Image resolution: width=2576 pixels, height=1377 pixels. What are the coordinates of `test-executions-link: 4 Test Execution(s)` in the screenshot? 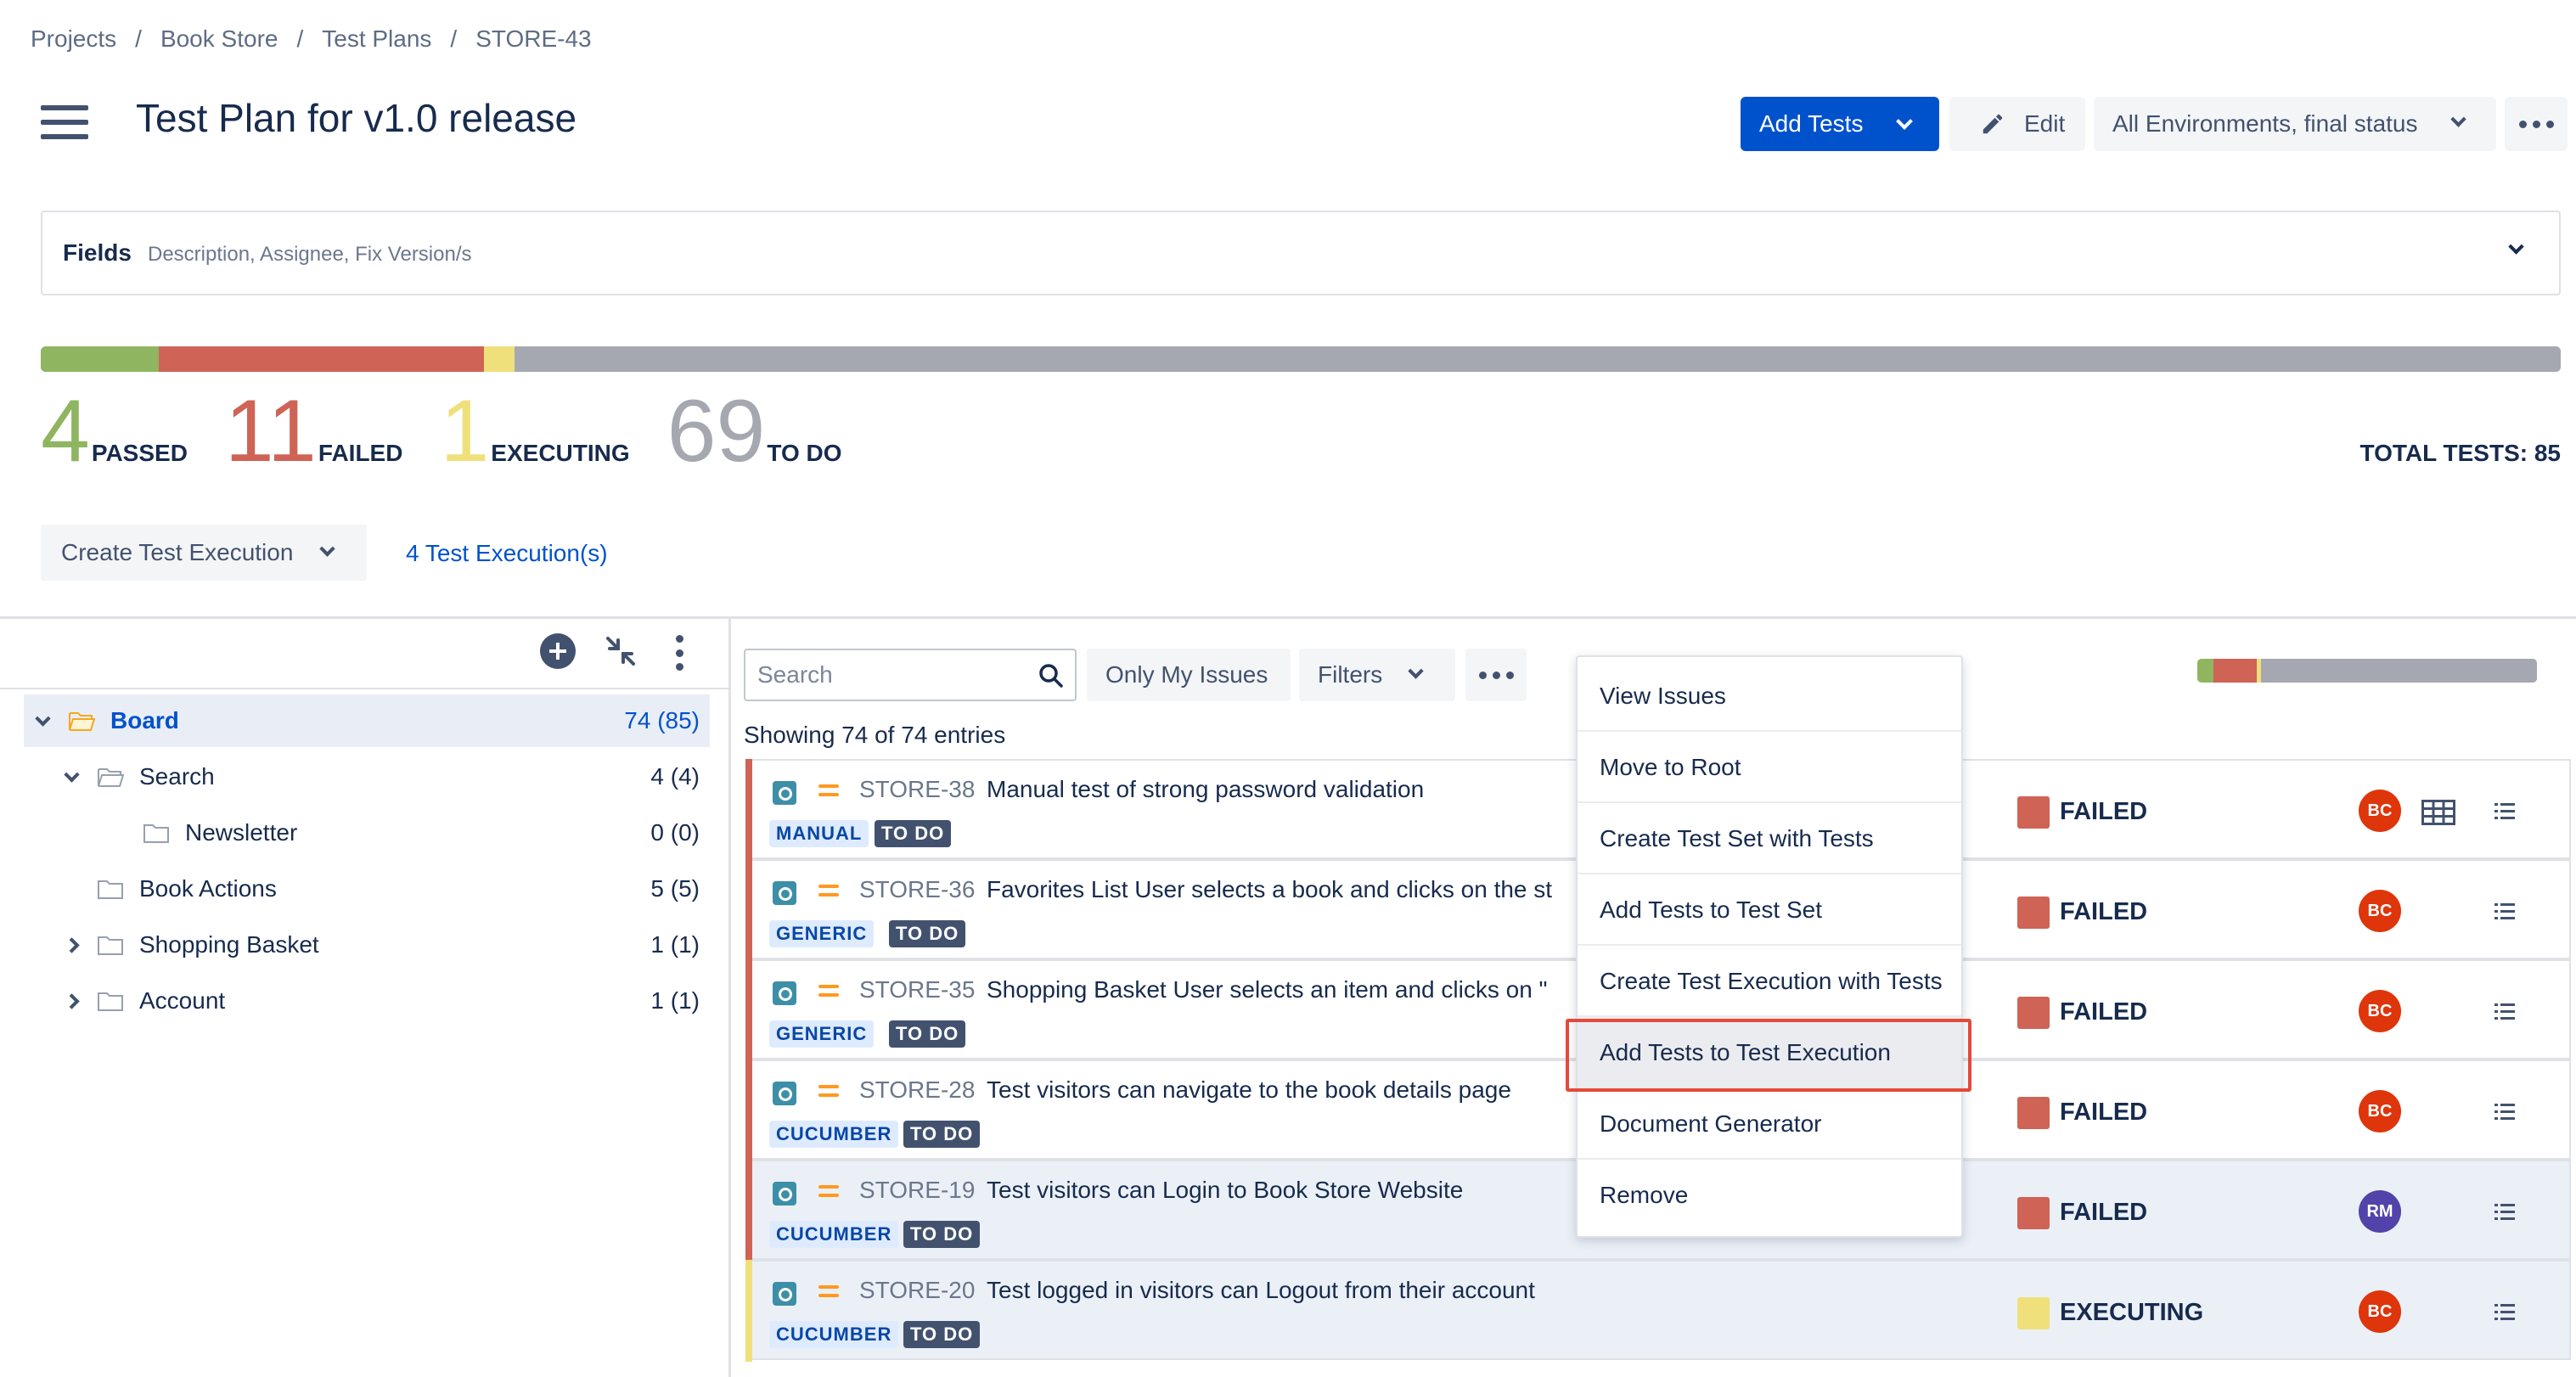 It's located at (507, 553).